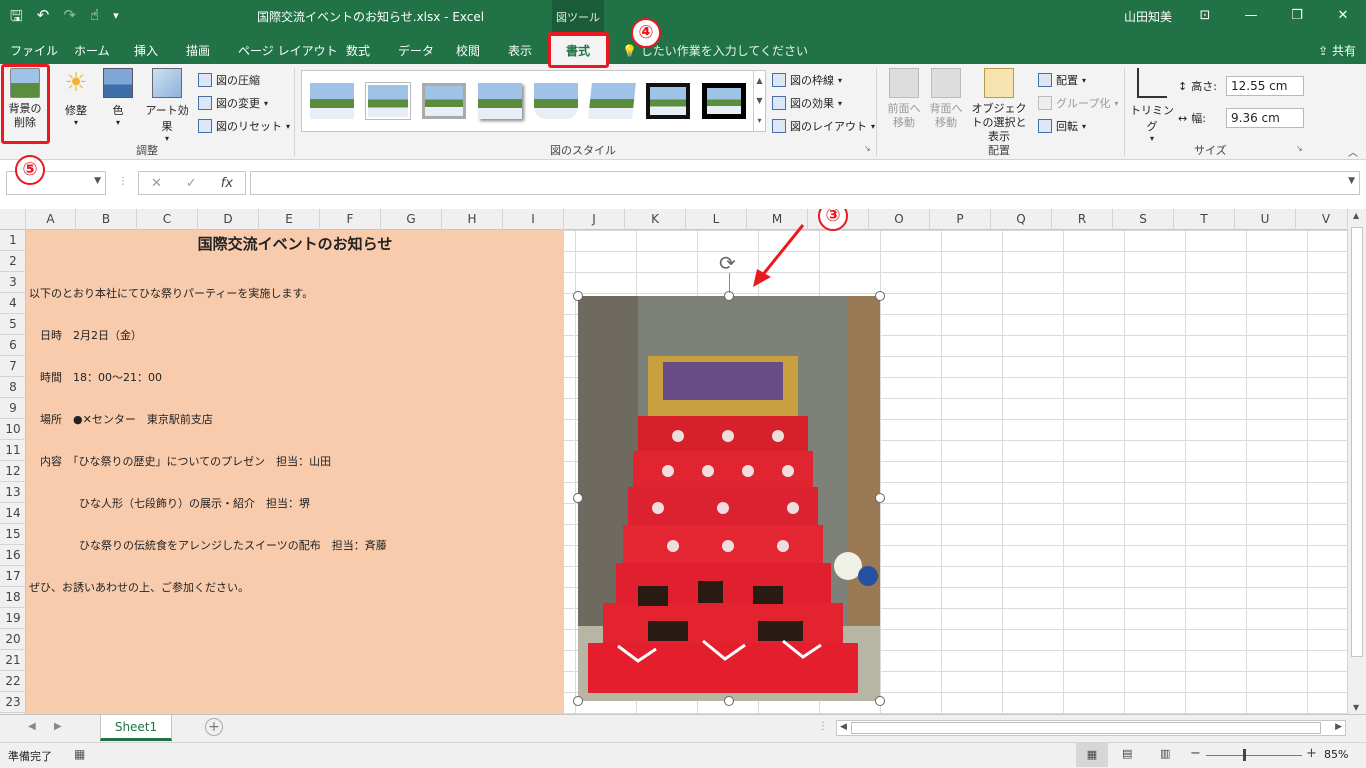 The image size is (1366, 768). Describe the element at coordinates (227, 183) in the screenshot. I see `insert-function-icon: fx` at that location.